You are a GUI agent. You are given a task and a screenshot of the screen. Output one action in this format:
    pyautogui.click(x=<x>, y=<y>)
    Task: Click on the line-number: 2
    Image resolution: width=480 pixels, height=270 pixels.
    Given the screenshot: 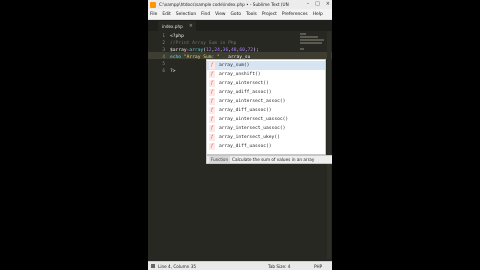 What is the action you would take?
    pyautogui.click(x=163, y=43)
    